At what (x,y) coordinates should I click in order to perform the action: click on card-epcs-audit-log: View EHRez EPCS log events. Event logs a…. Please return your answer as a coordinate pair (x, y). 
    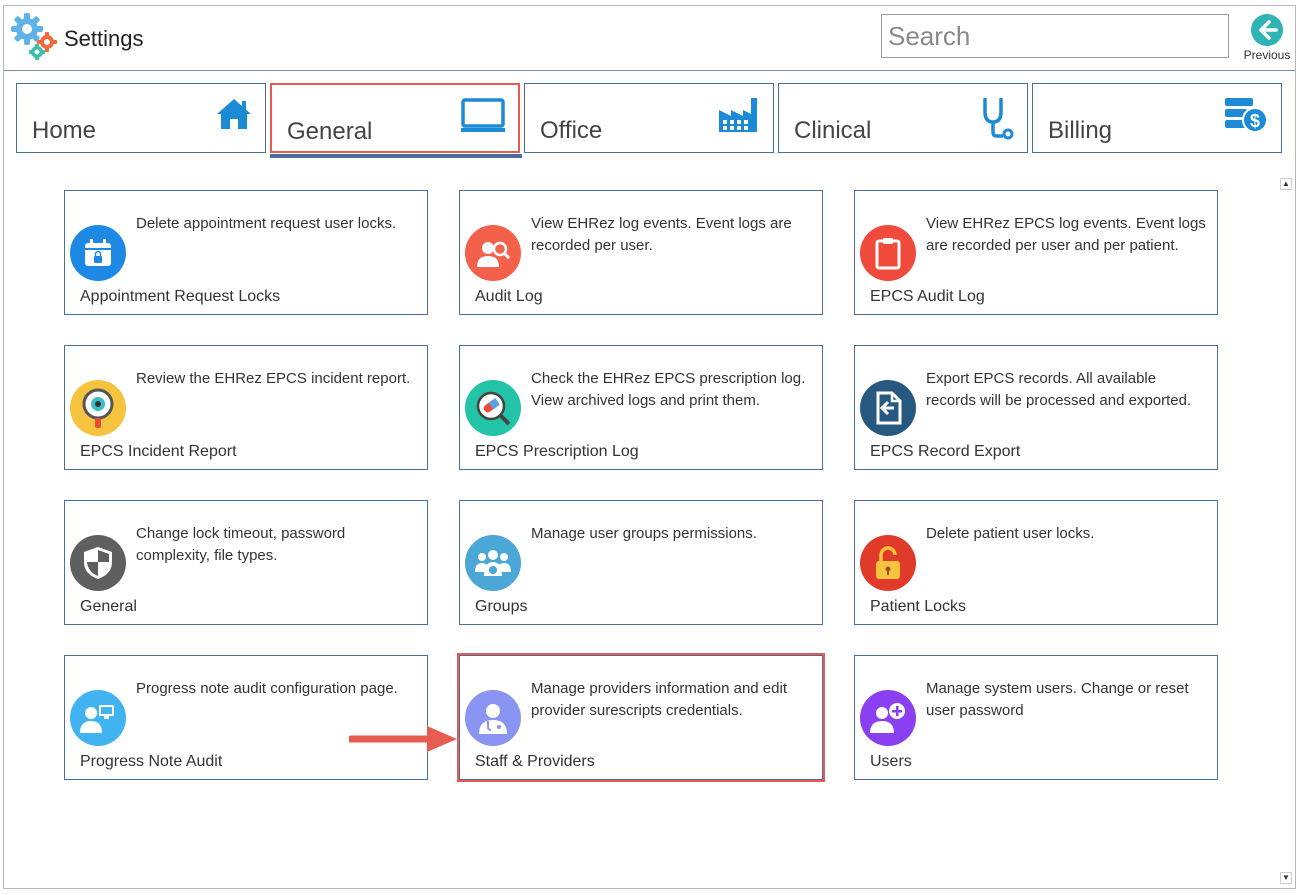
    Looking at the image, I should click on (1036, 252).